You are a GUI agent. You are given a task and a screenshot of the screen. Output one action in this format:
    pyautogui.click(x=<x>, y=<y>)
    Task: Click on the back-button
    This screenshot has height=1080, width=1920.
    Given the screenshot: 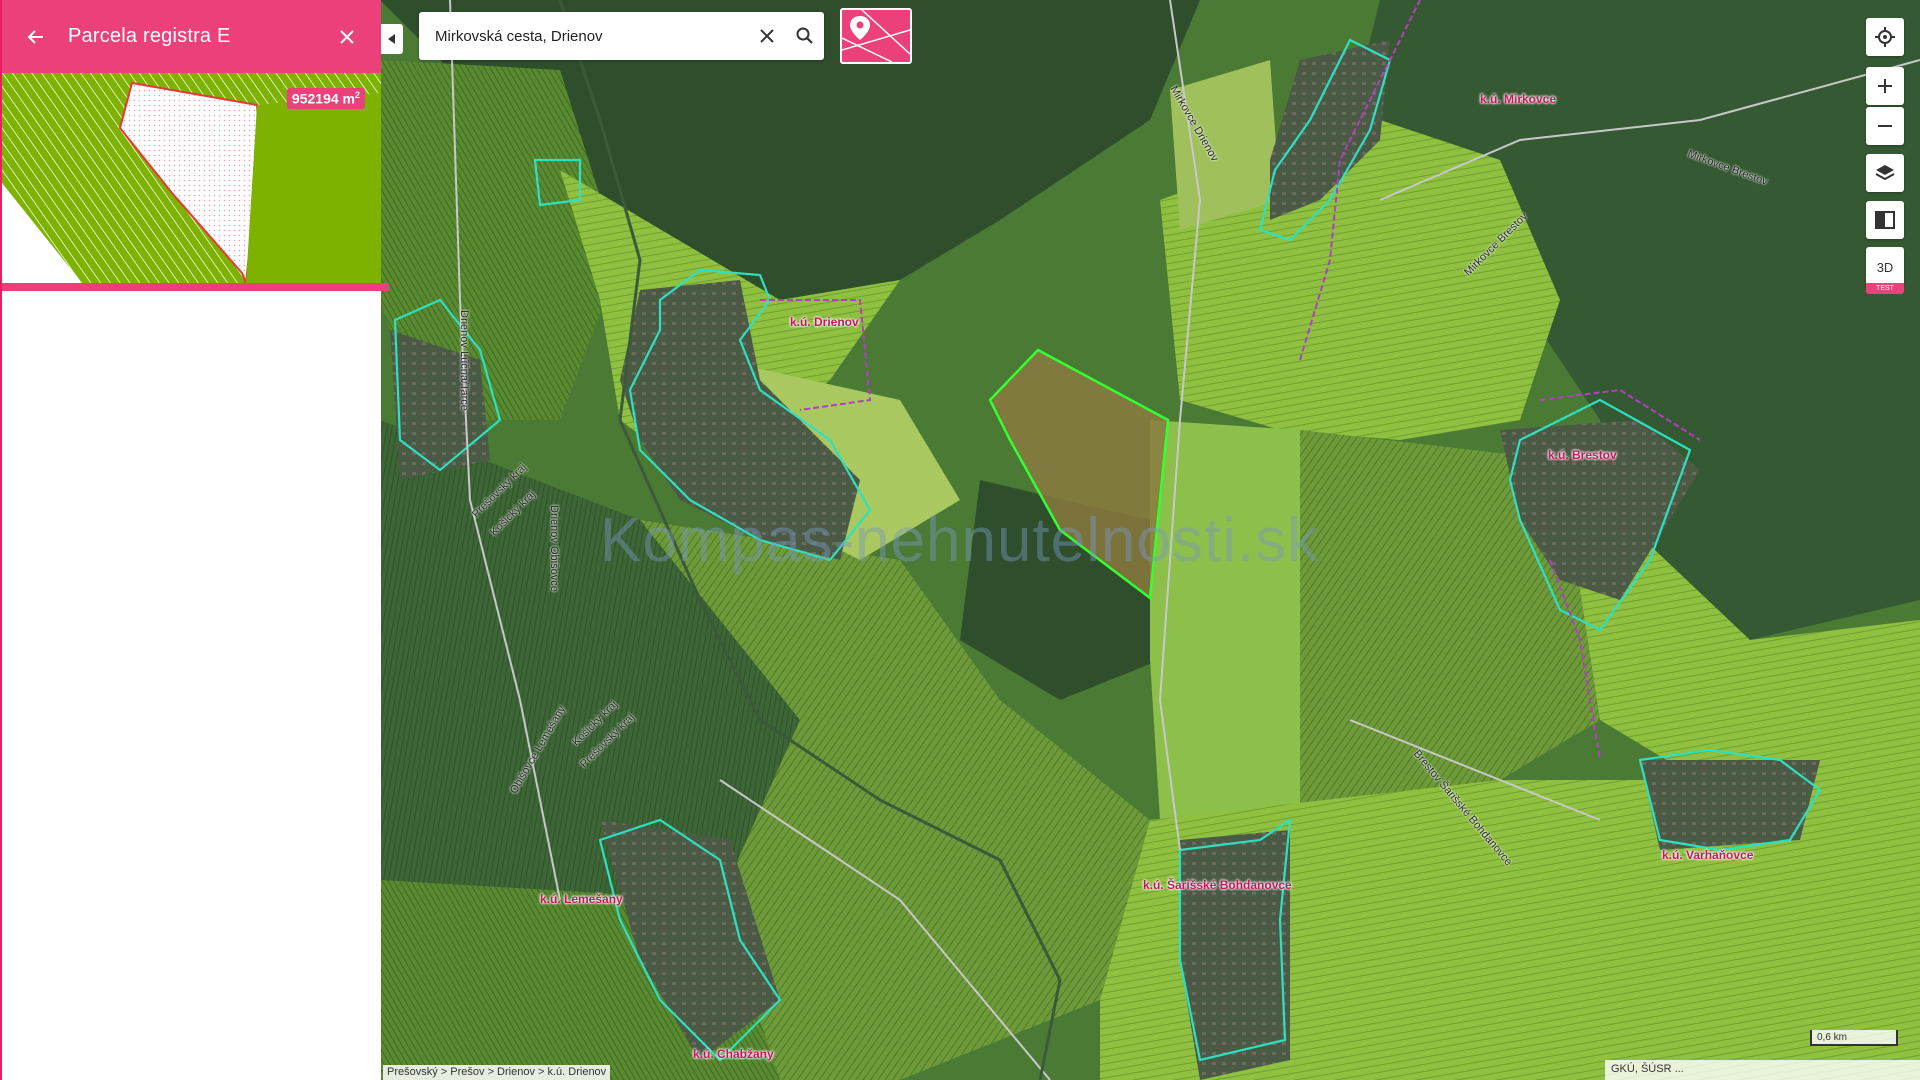 What is the action you would take?
    pyautogui.click(x=36, y=37)
    